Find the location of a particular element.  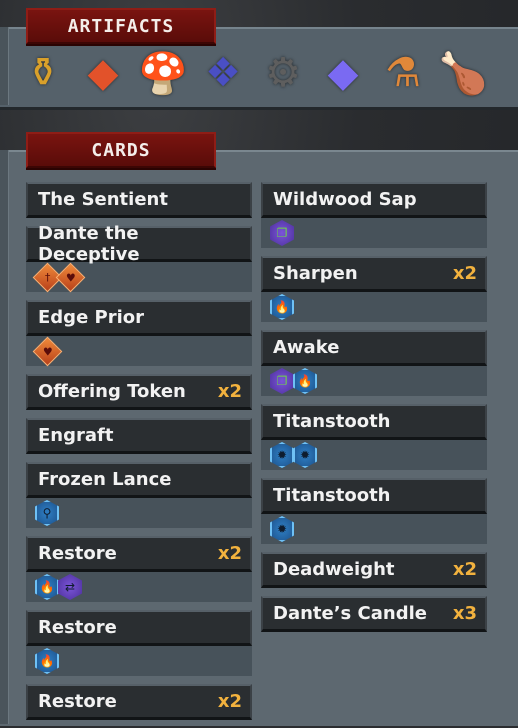

red-mushroom-artifact: 🍄 is located at coordinates (163, 73).